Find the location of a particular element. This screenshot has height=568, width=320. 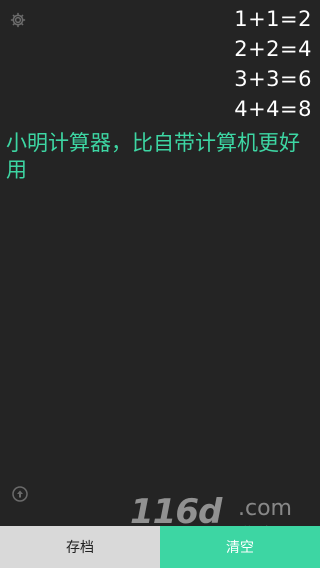

history-entry: 2+2=4 is located at coordinates (273, 49).